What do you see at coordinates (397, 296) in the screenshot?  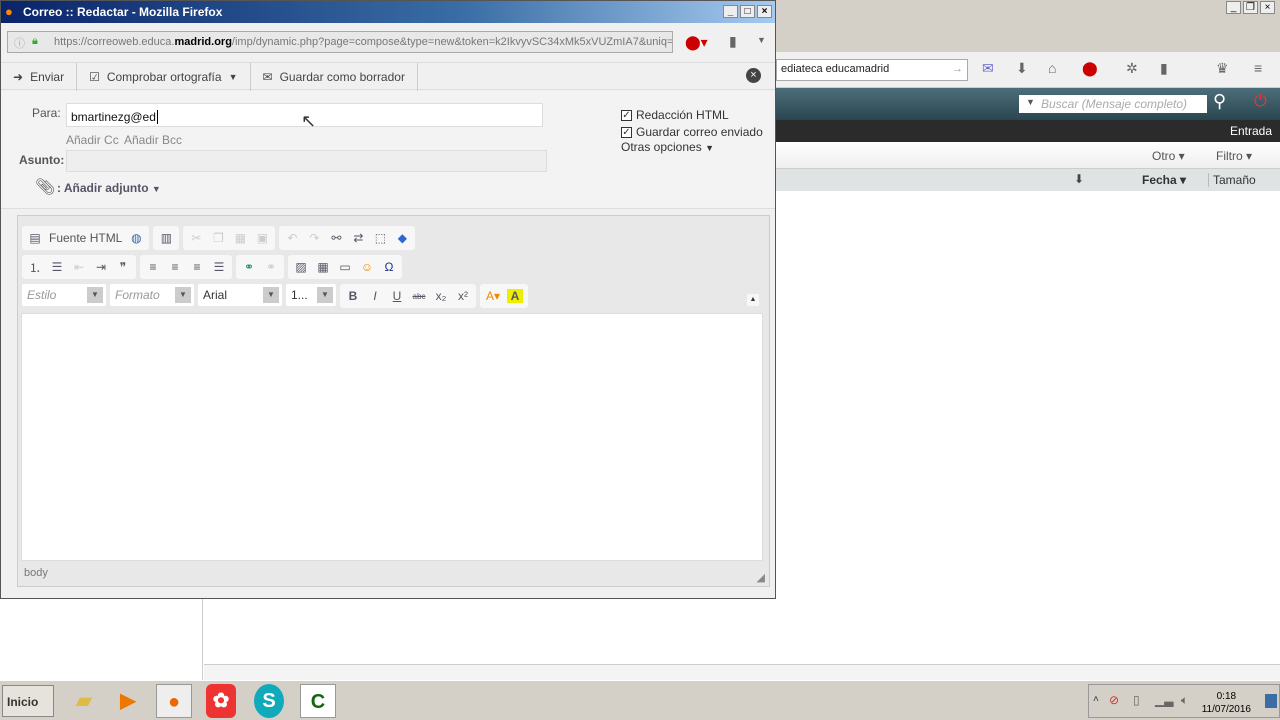 I see `underline-icon: U` at bounding box center [397, 296].